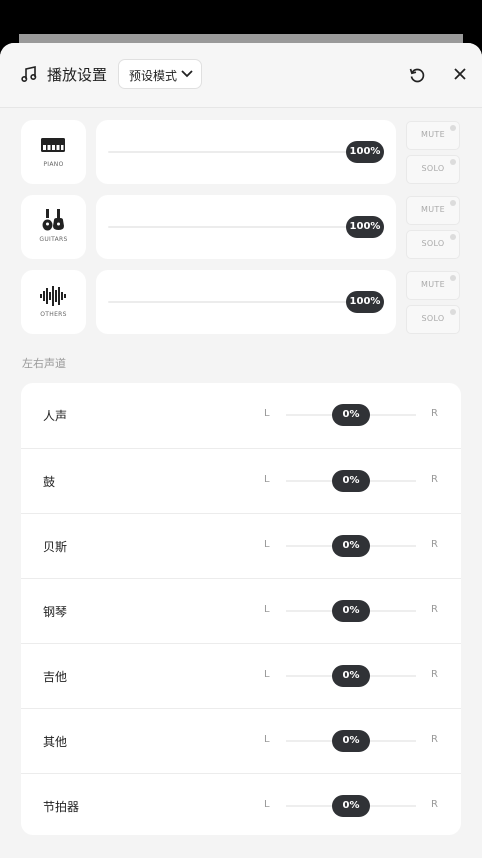 The height and width of the screenshot is (858, 482). I want to click on pan-row: 吉他 L 0% R, so click(241, 675).